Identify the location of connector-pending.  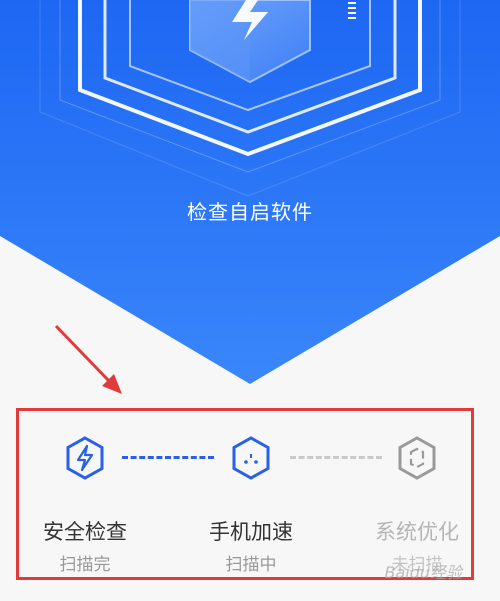
(336, 457).